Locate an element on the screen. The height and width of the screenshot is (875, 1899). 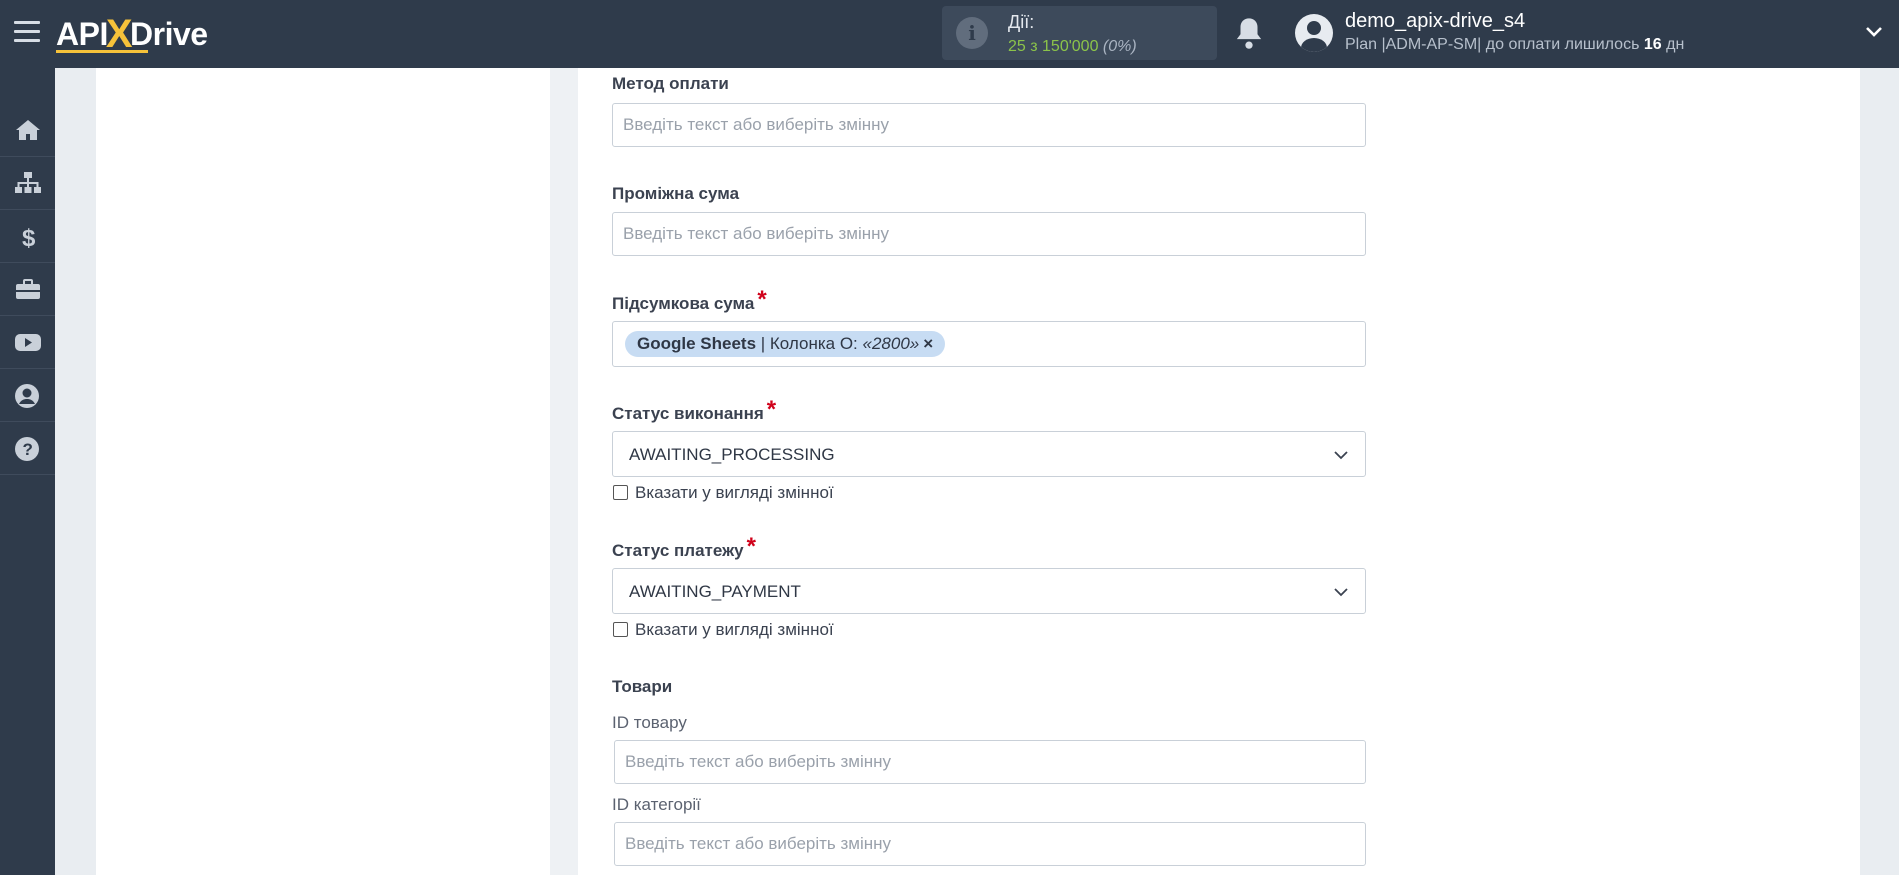
actions-count: 25 з 150'000 (0%) is located at coordinates (1072, 47).